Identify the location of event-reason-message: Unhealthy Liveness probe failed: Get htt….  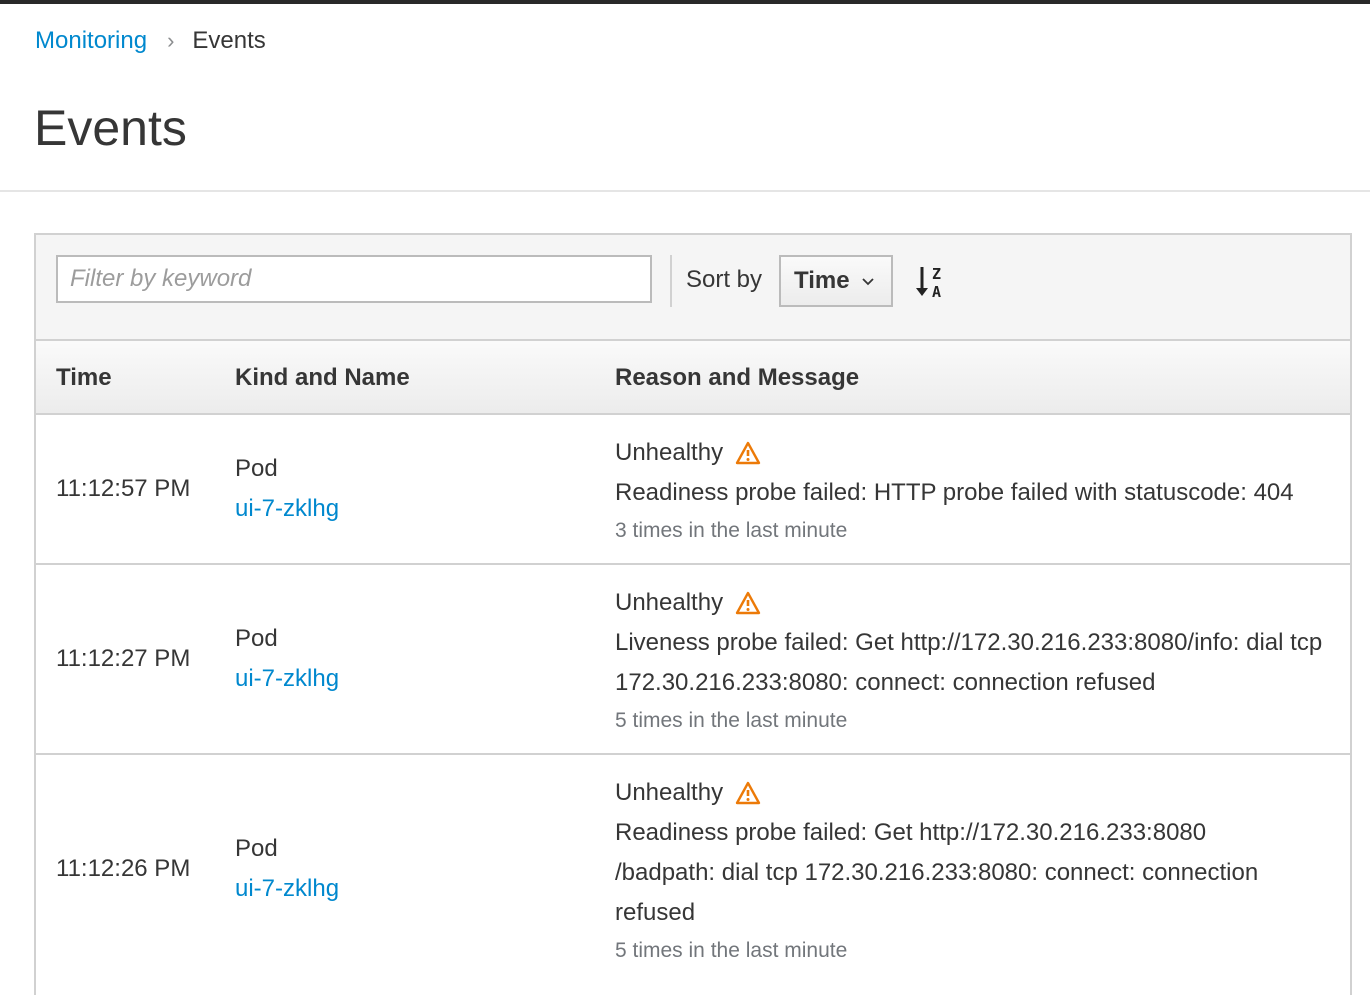
(975, 661).